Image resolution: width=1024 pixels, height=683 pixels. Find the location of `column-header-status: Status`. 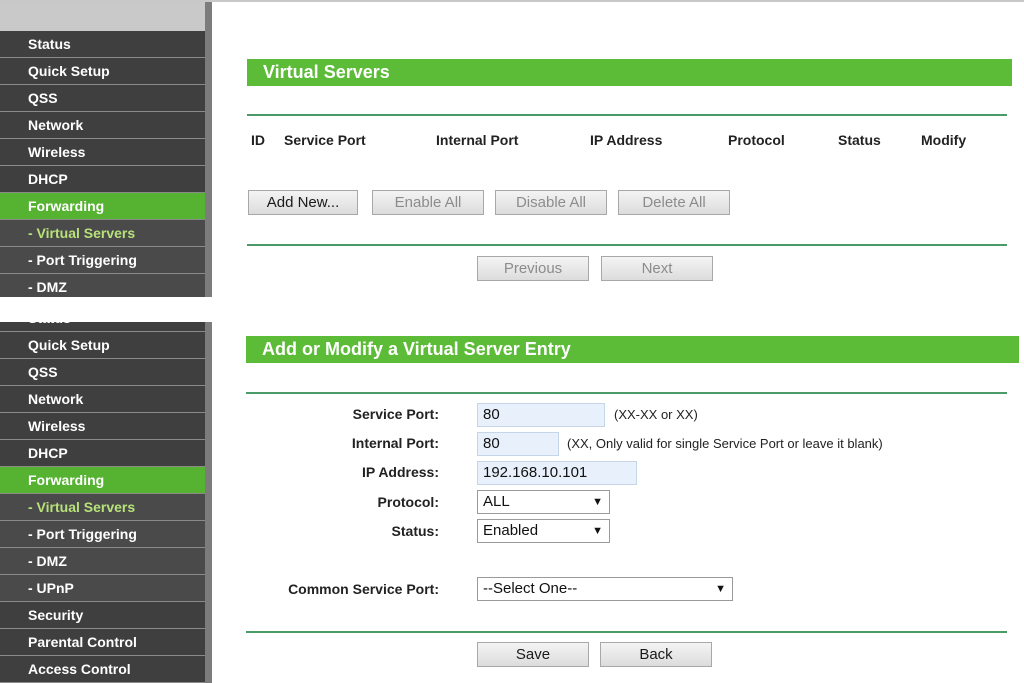

column-header-status: Status is located at coordinates (859, 140).